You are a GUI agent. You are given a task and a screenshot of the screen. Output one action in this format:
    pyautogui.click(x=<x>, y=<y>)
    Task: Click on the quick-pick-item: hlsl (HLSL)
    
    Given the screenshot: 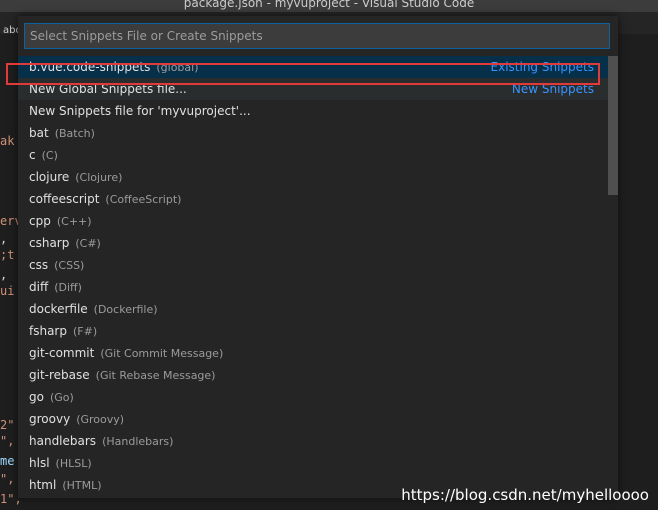 What is the action you would take?
    pyautogui.click(x=313, y=463)
    